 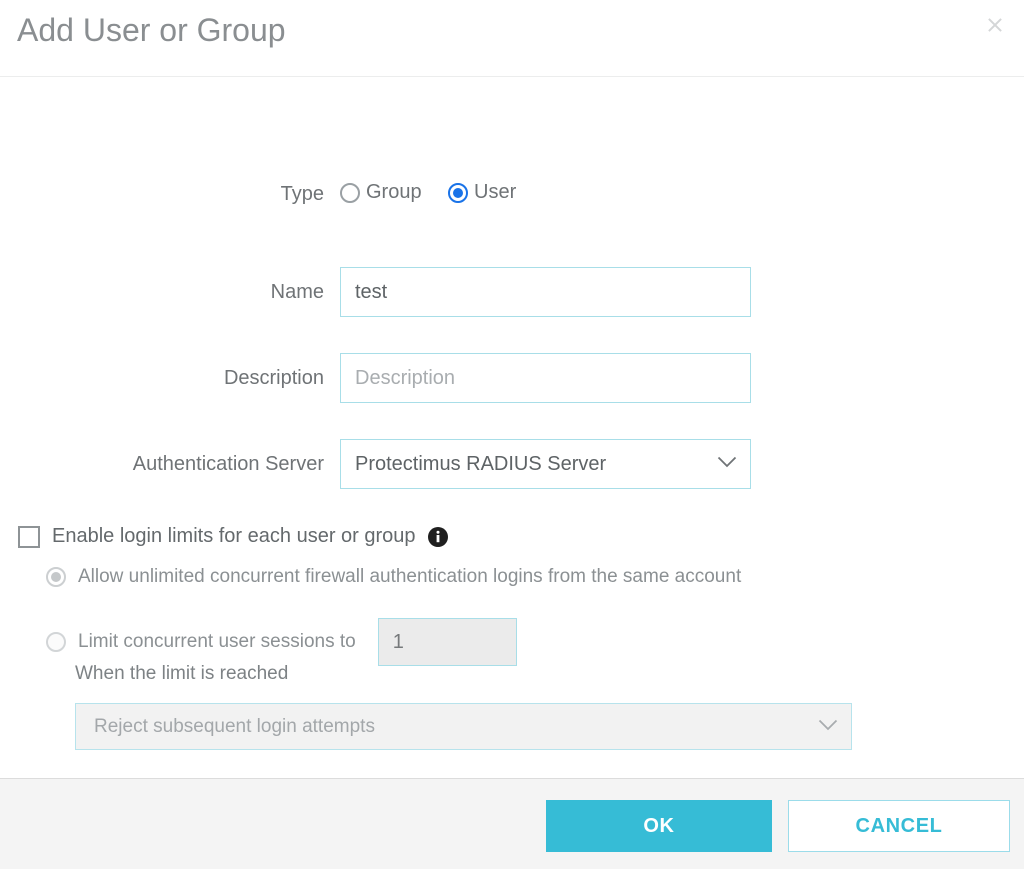 I want to click on description-row: Description, so click(x=512, y=378).